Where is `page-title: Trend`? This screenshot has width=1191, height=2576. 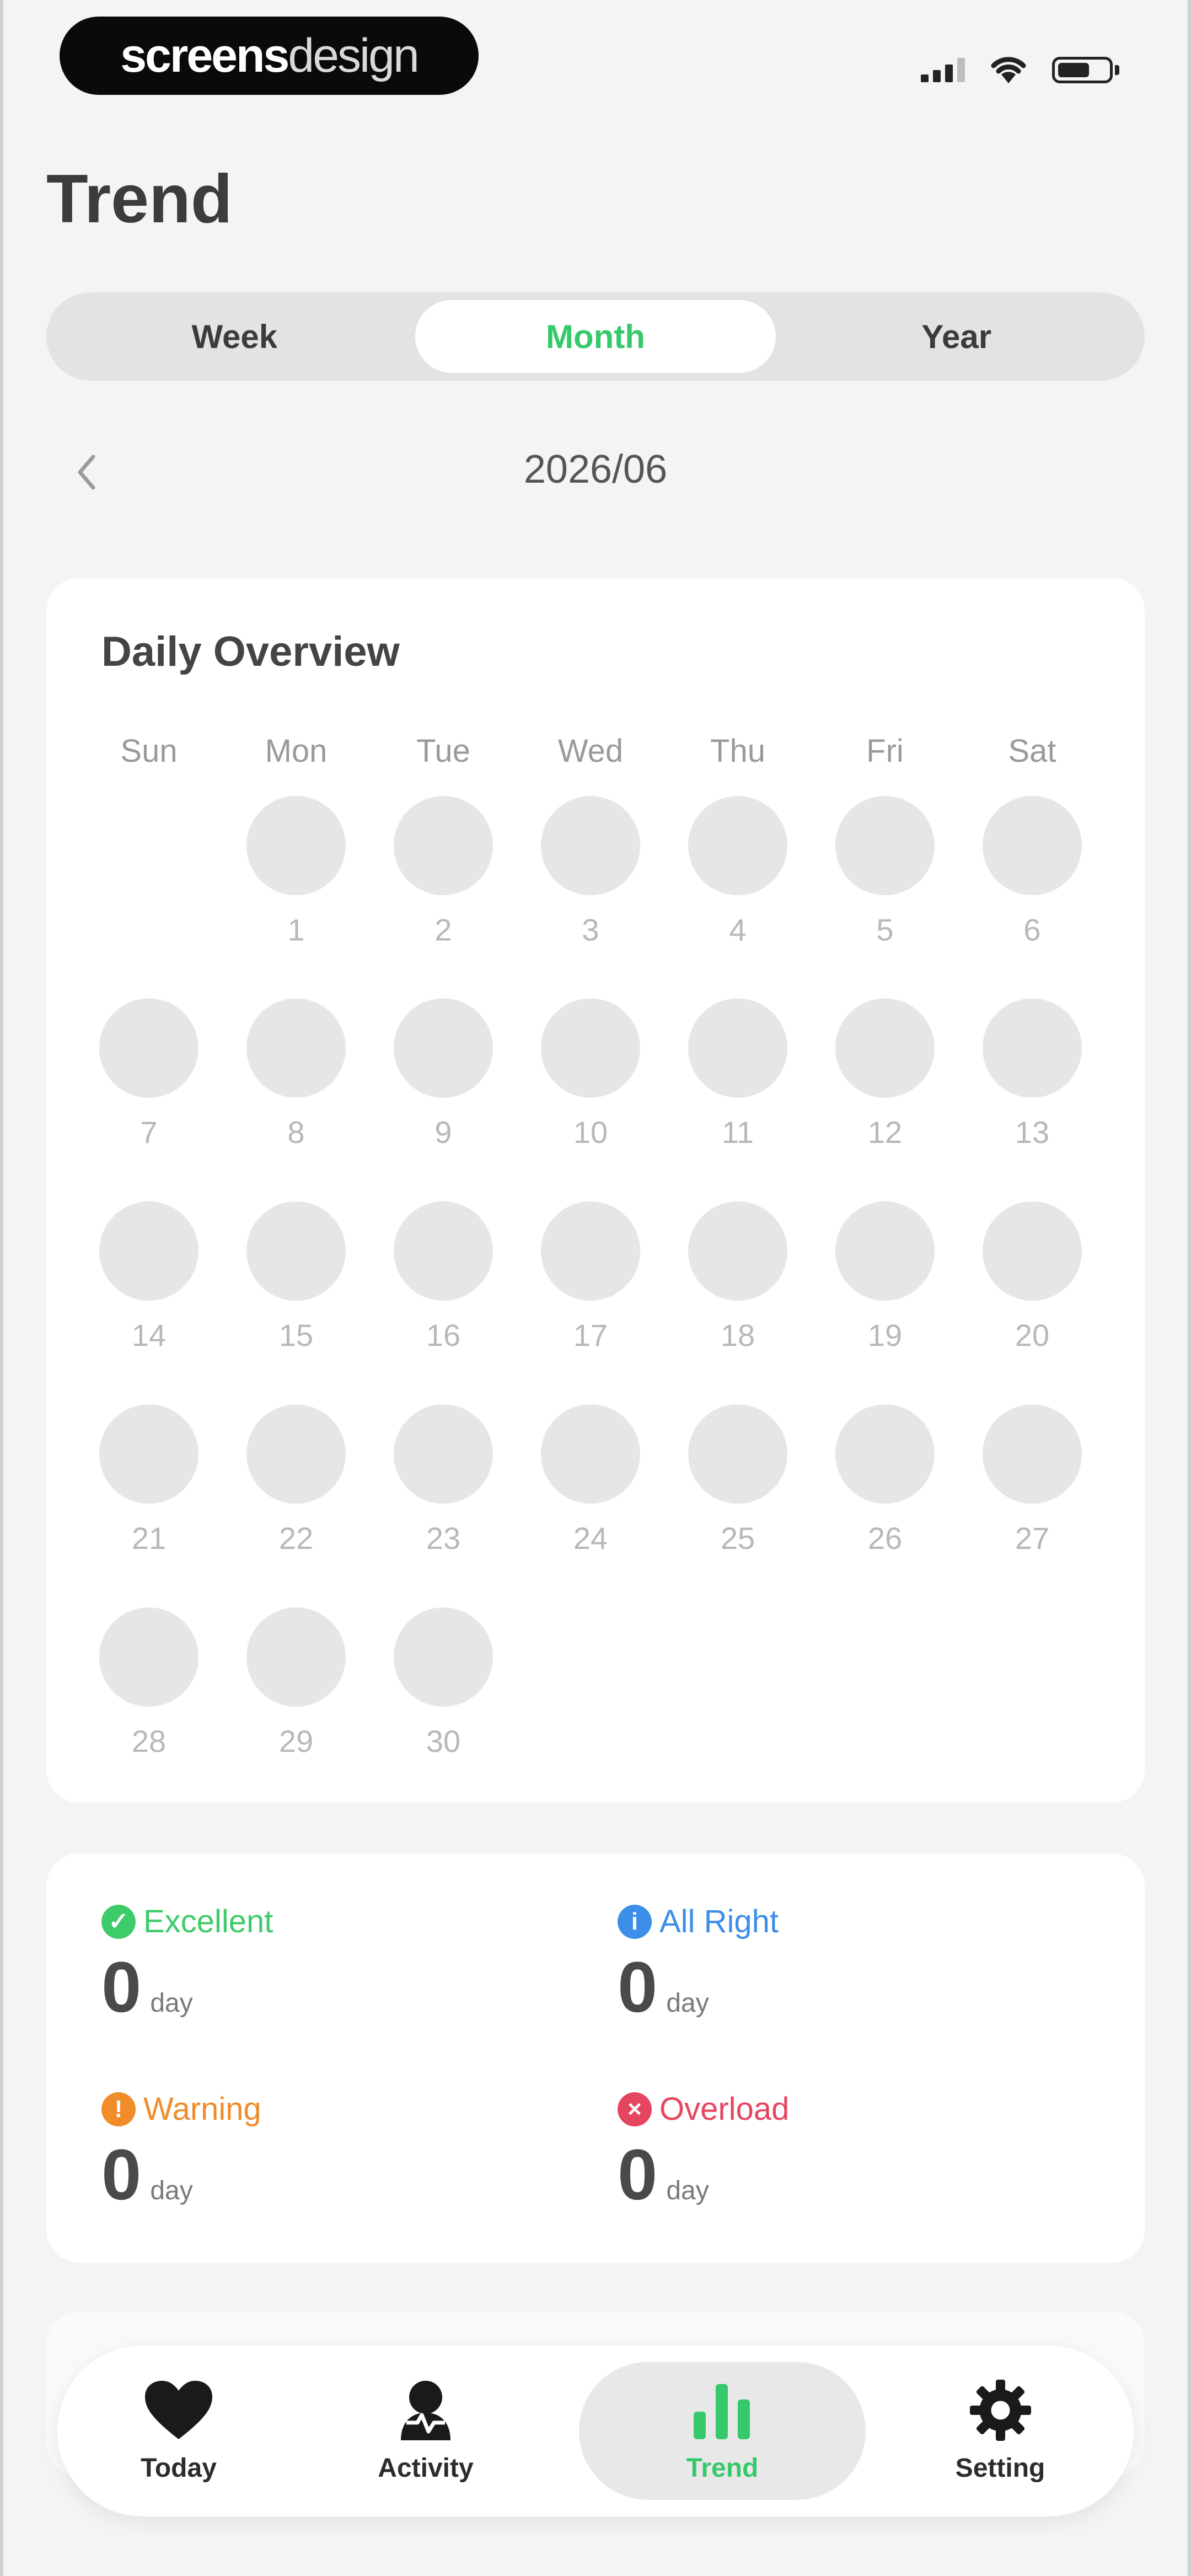
page-title: Trend is located at coordinates (139, 199).